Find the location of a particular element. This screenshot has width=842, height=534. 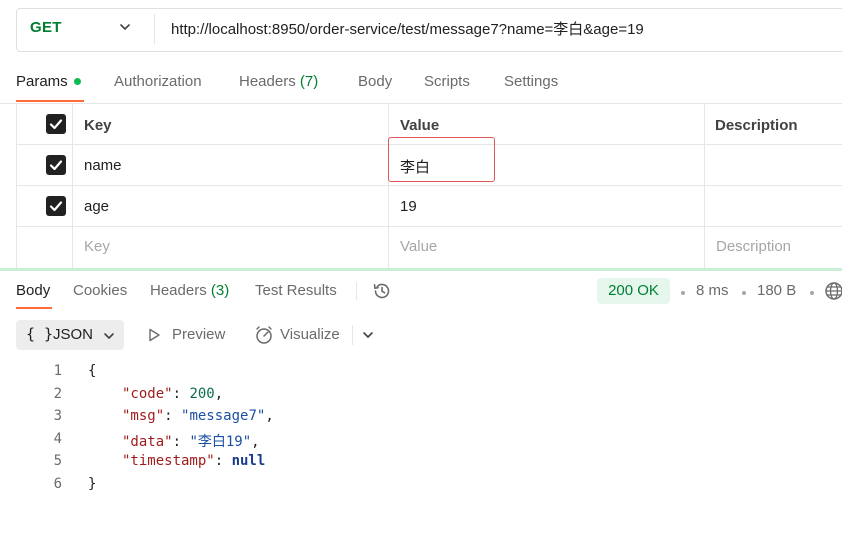

response-tab-cookies-label: Cookies is located at coordinates (100, 290).